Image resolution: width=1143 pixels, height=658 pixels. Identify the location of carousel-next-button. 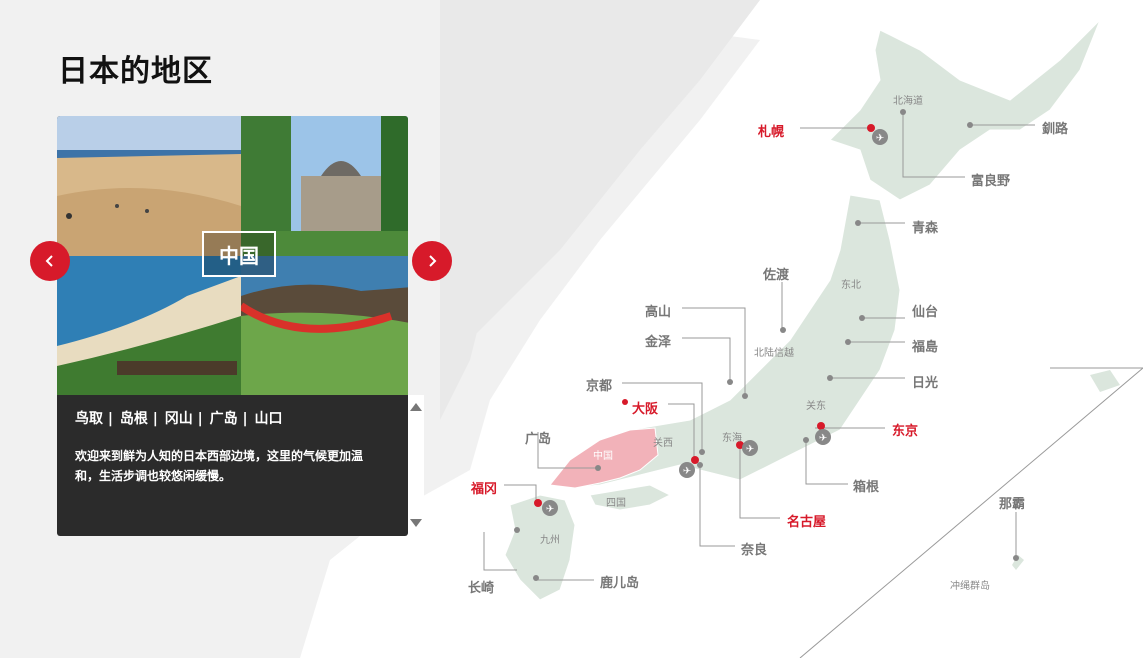
(432, 261).